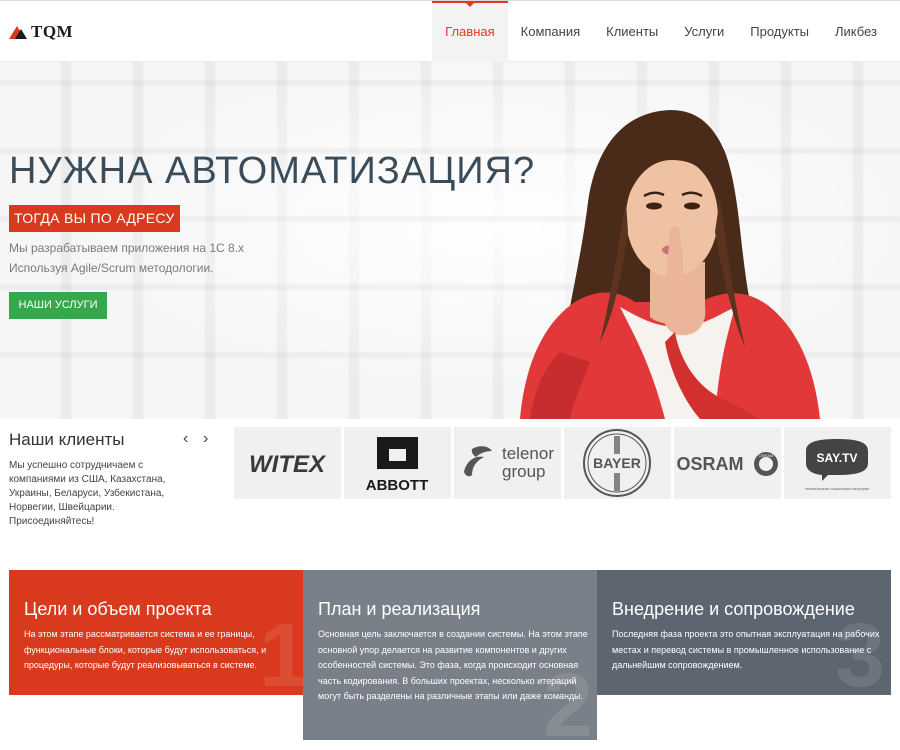  I want to click on nav-item-likbez: Ликбез, so click(856, 31).